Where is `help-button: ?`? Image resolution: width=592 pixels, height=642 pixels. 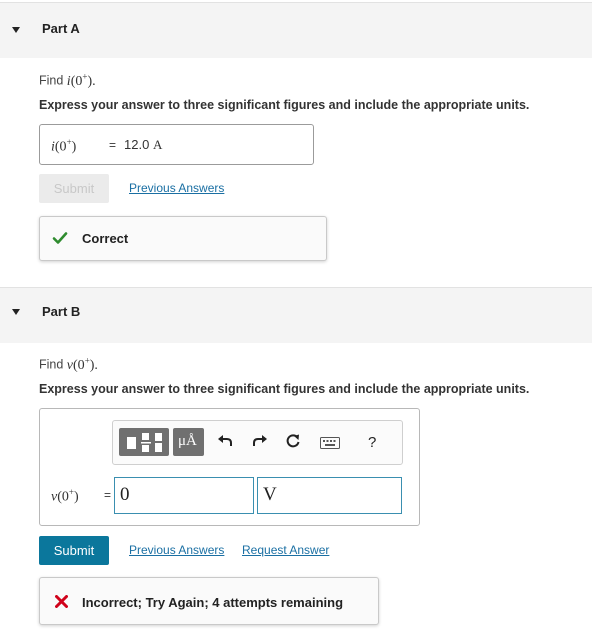
help-button: ? is located at coordinates (372, 442).